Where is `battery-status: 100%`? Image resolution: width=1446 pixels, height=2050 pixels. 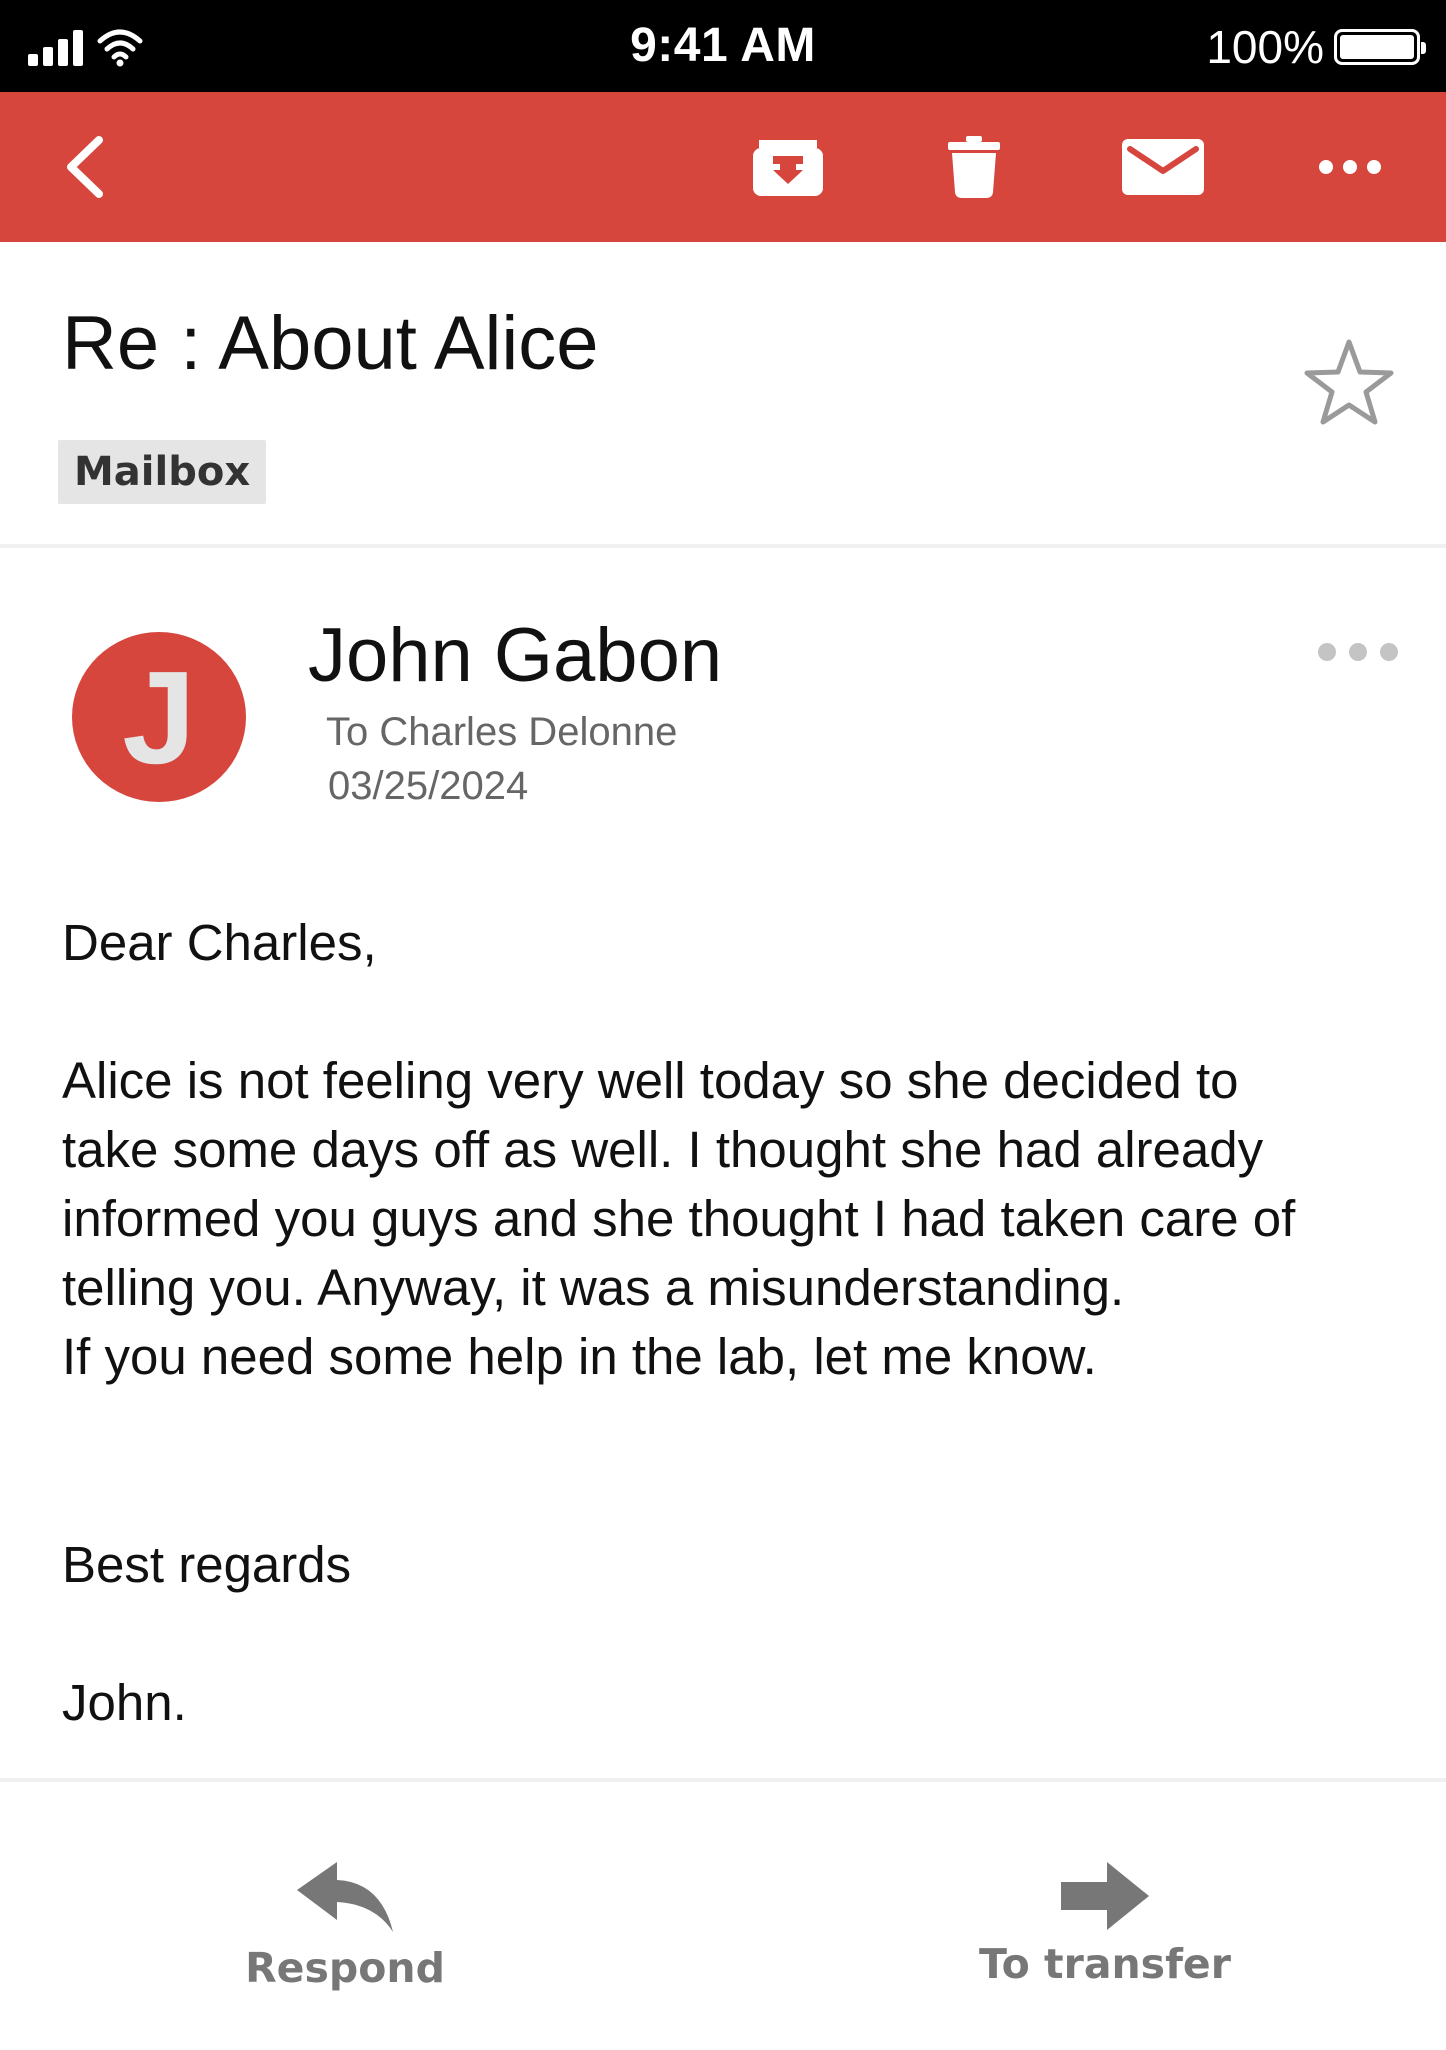
battery-status: 100% is located at coordinates (1316, 47).